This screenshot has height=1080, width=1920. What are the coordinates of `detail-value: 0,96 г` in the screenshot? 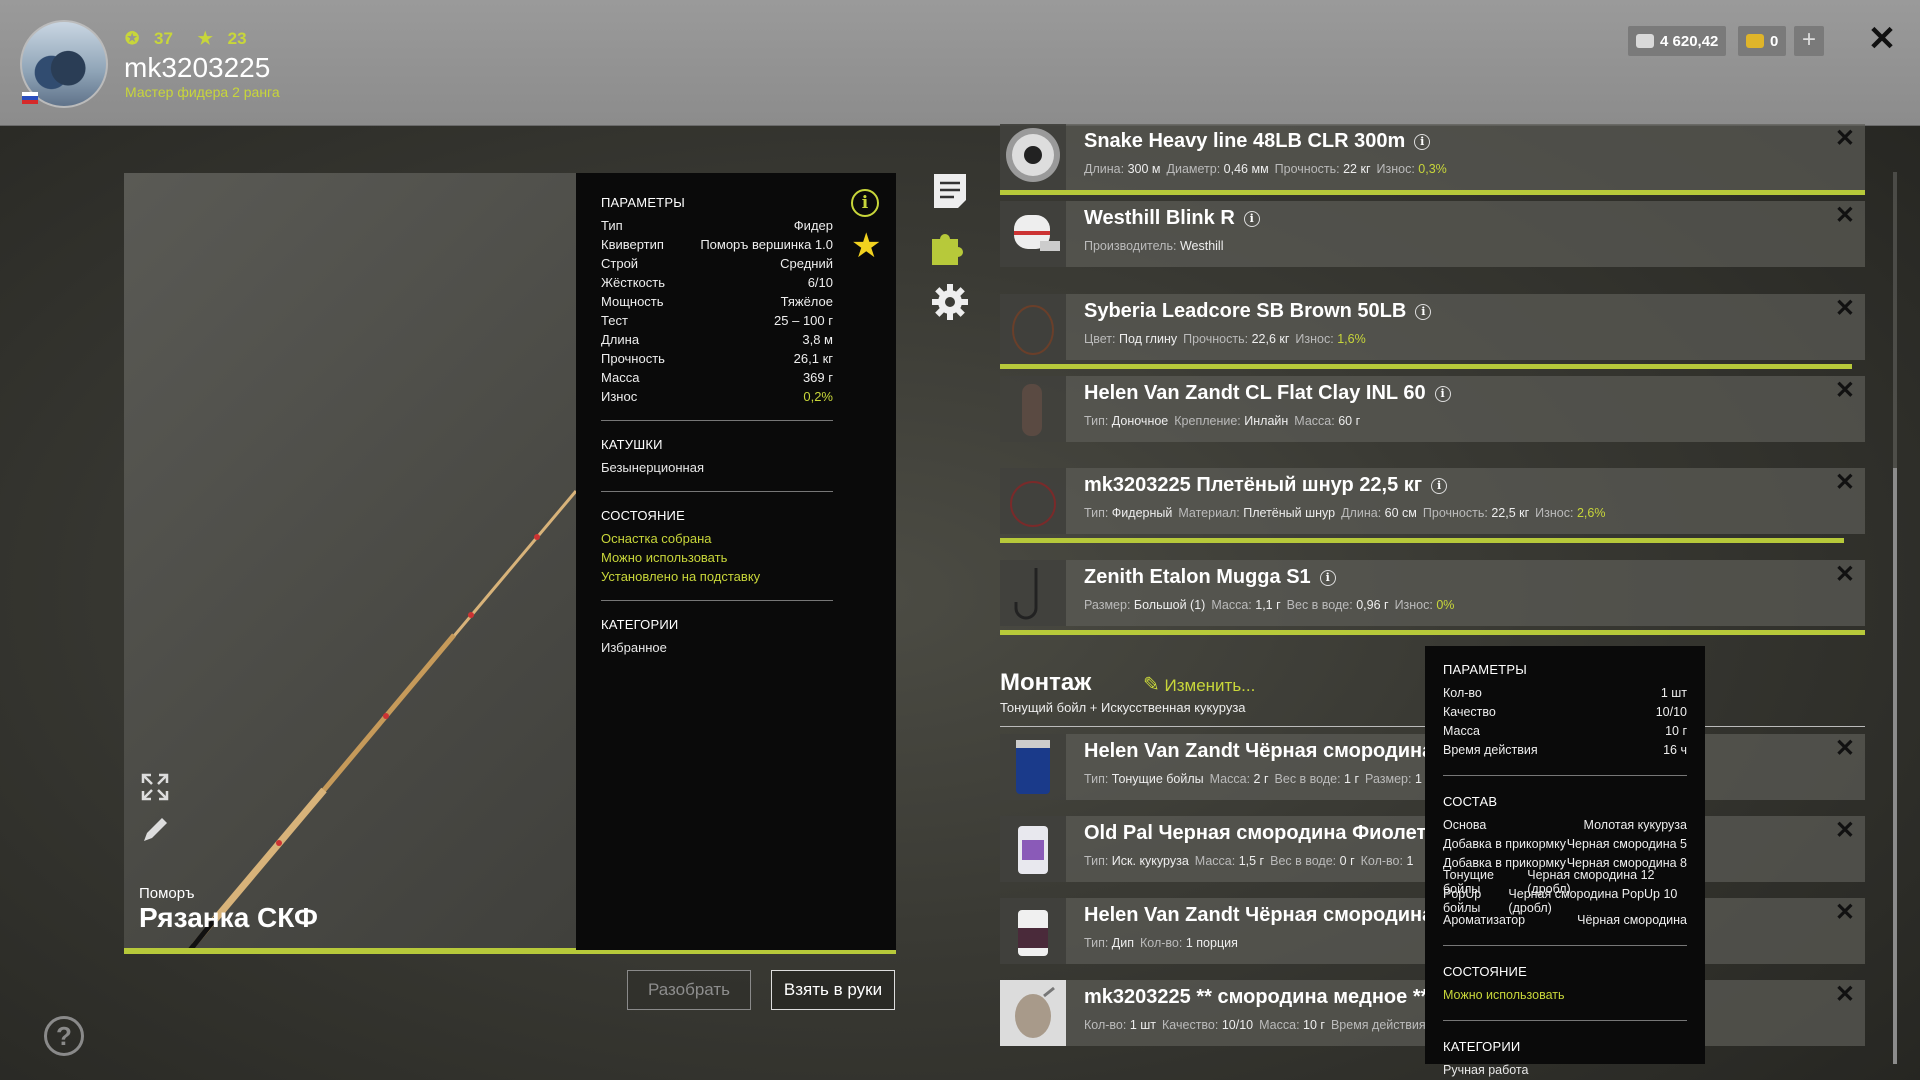 It's located at (1372, 605).